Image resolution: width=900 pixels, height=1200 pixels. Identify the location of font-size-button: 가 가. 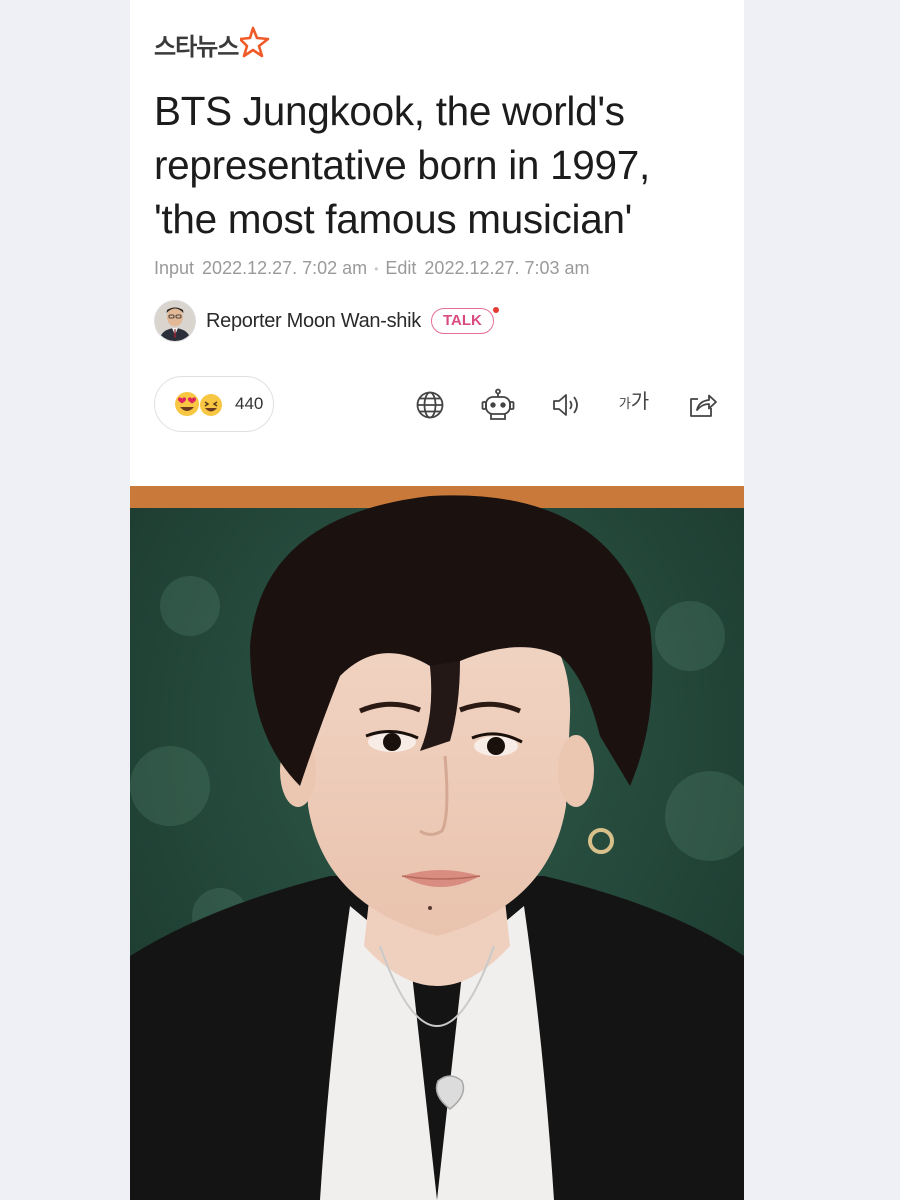
(634, 405).